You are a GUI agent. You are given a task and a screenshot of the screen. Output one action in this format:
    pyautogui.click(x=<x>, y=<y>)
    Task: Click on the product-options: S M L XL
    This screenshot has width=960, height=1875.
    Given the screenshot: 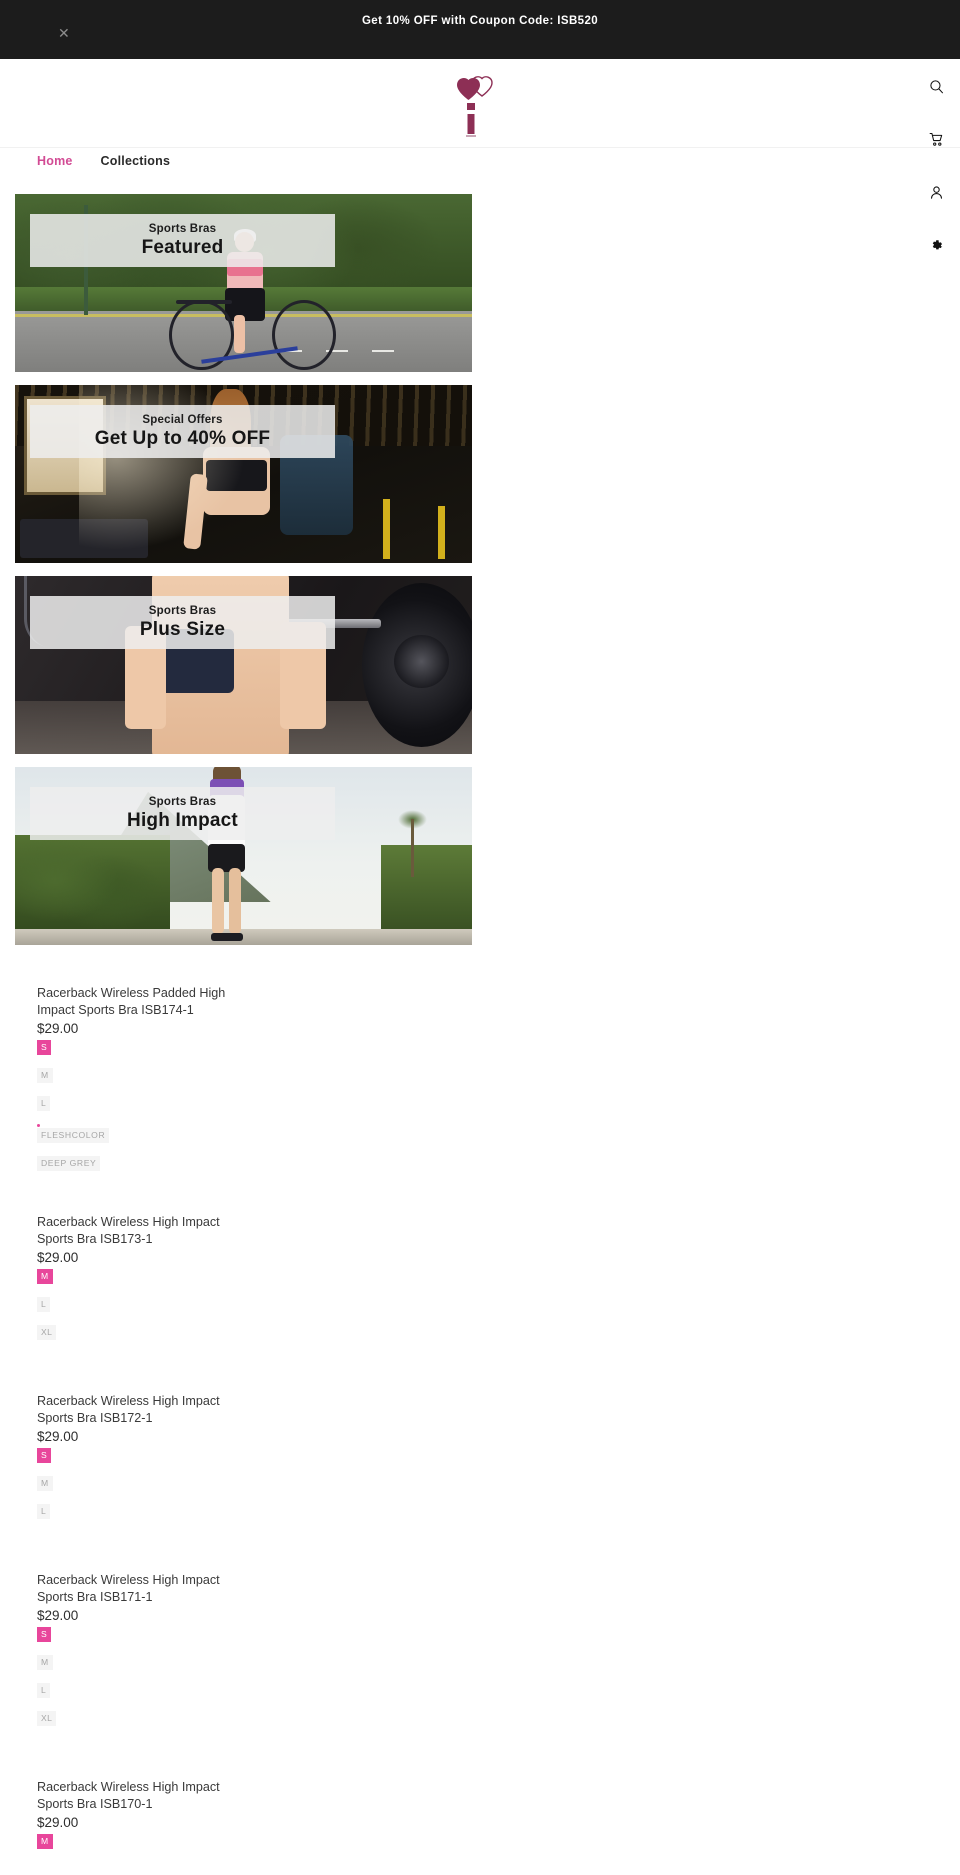 What is the action you would take?
    pyautogui.click(x=248, y=1676)
    